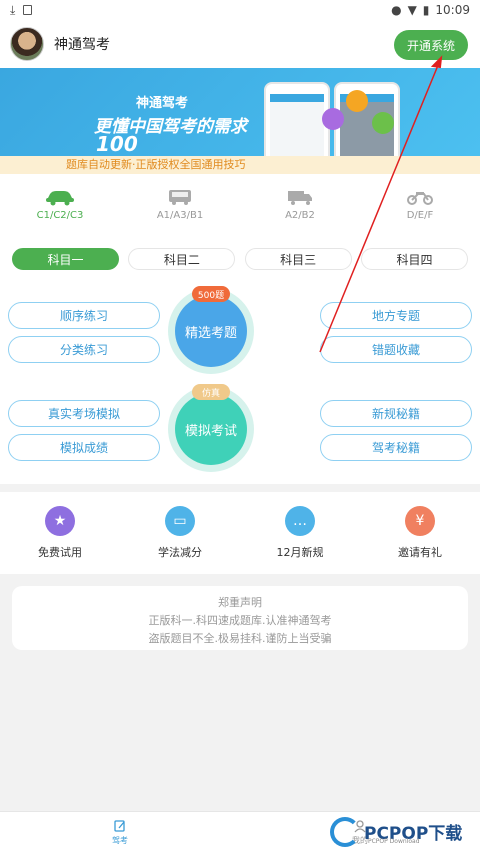 Image resolution: width=480 pixels, height=853 pixels. Describe the element at coordinates (396, 315) in the screenshot. I see `local-topics-button: 地方专题` at that location.